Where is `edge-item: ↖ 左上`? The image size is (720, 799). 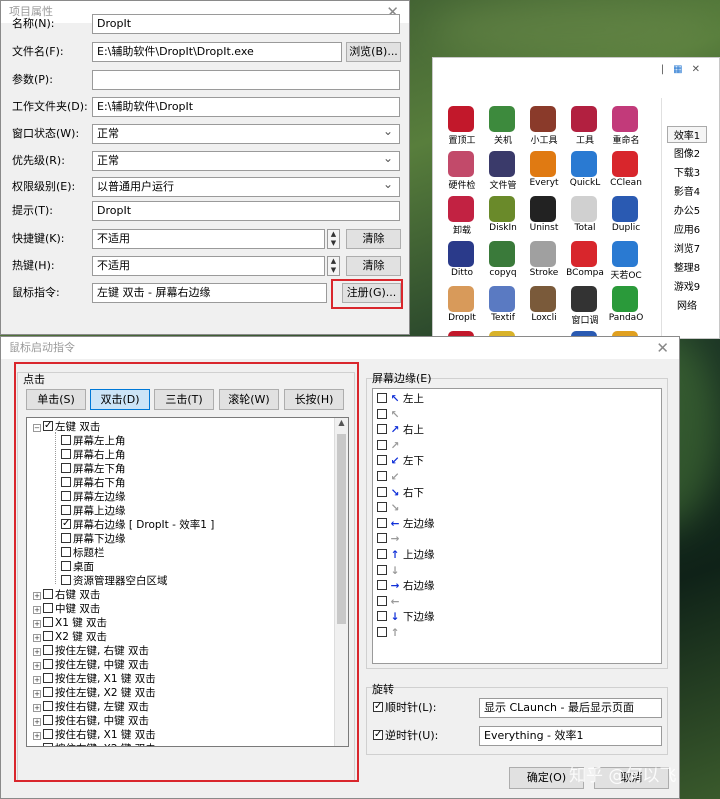
edge-item: ↖ 左上 is located at coordinates (400, 399).